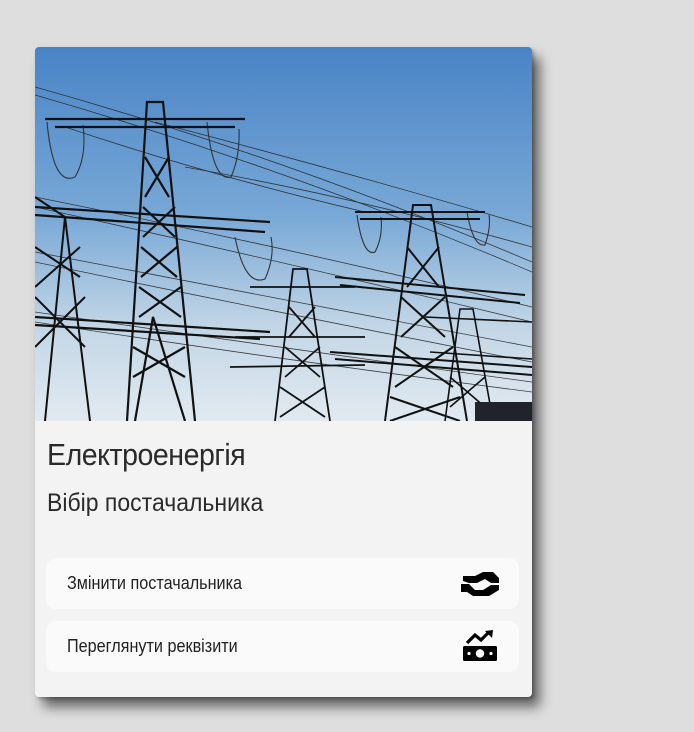 The width and height of the screenshot is (694, 732). Describe the element at coordinates (282, 583) in the screenshot. I see `change-supplier-button: Змінити постачальника` at that location.